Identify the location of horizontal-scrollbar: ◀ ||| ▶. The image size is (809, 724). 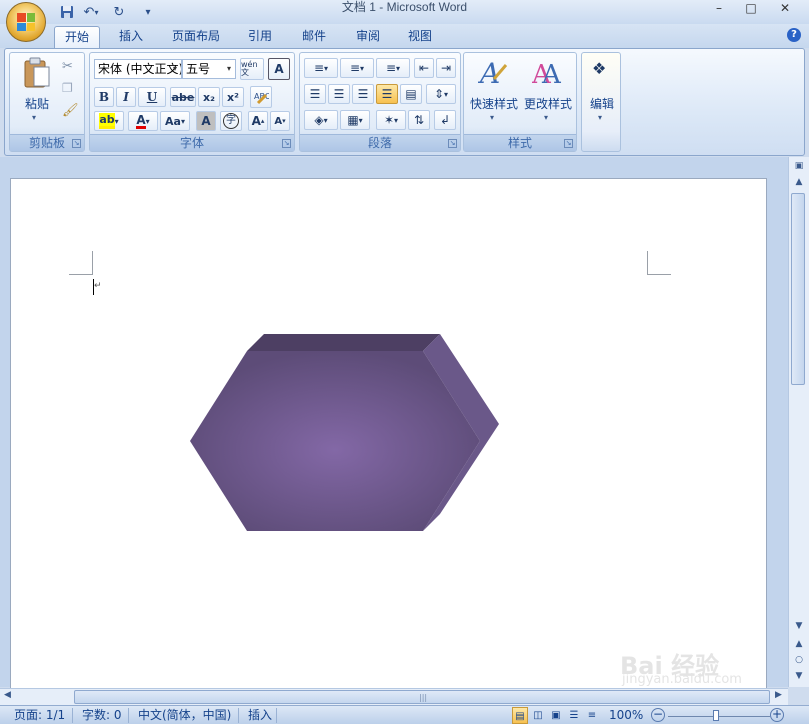
(394, 696).